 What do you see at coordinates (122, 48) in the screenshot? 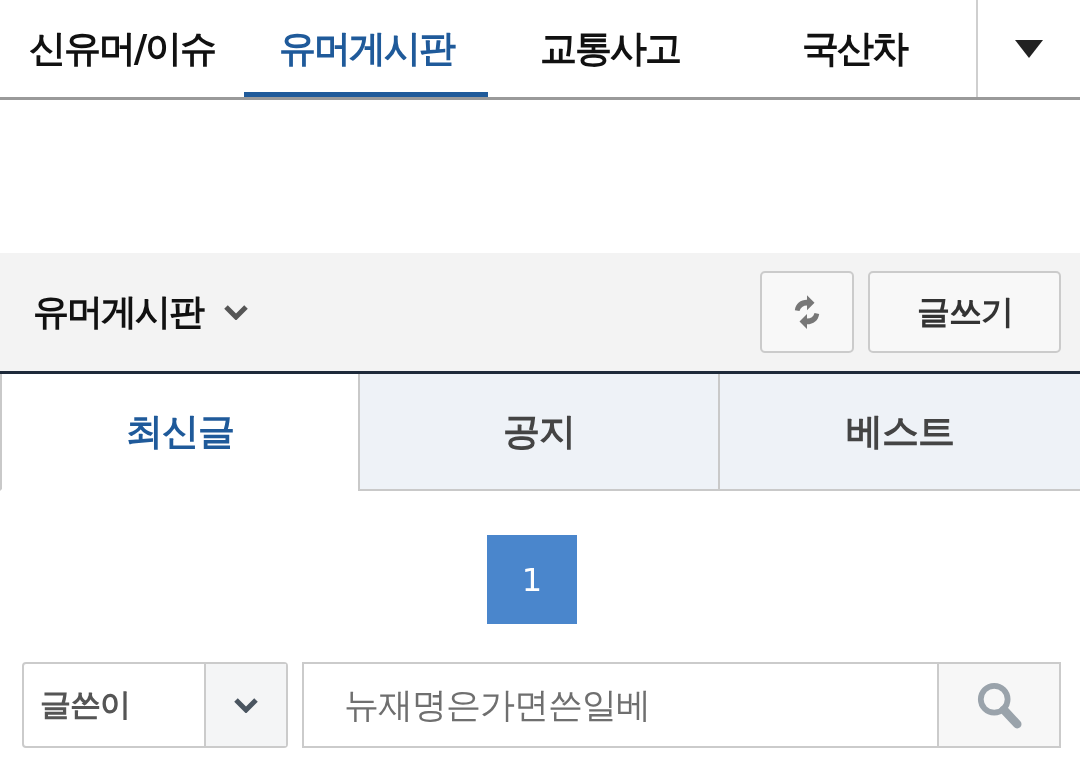
I see `category-tab: 신유머/이슈` at bounding box center [122, 48].